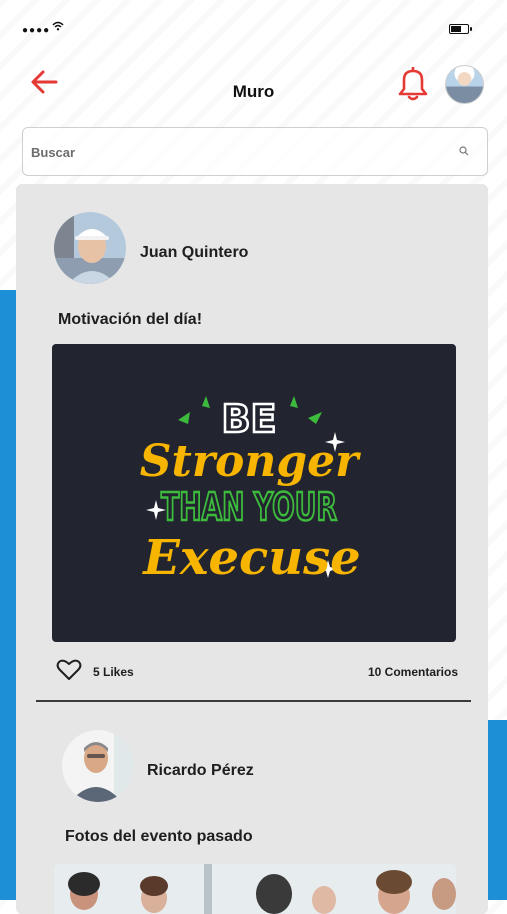 The height and width of the screenshot is (914, 507). I want to click on post-divider, so click(253, 701).